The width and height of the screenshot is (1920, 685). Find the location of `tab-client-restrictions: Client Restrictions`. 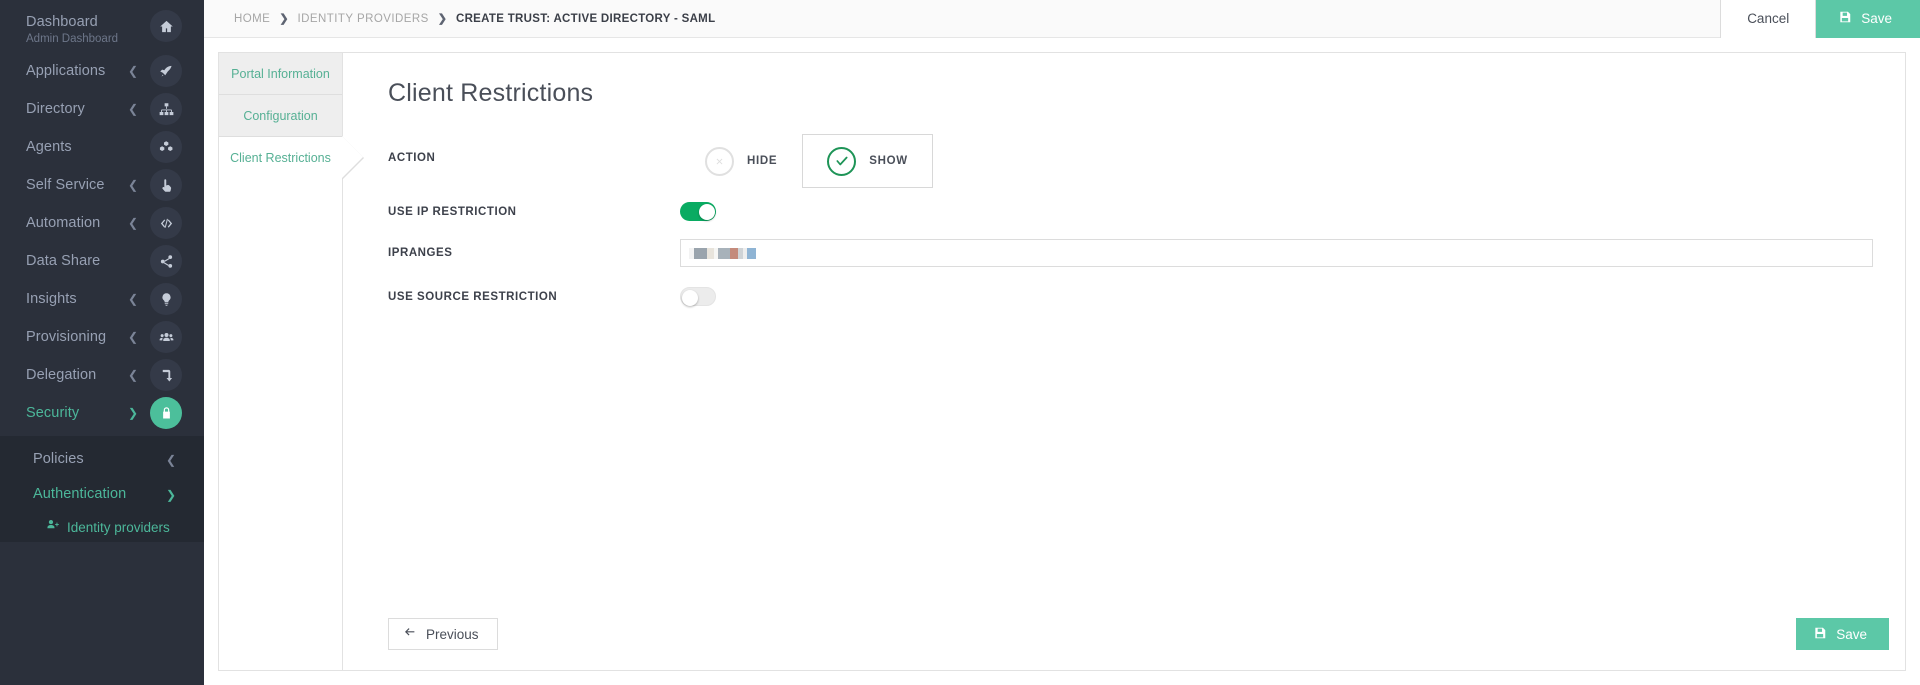

tab-client-restrictions: Client Restrictions is located at coordinates (291, 158).